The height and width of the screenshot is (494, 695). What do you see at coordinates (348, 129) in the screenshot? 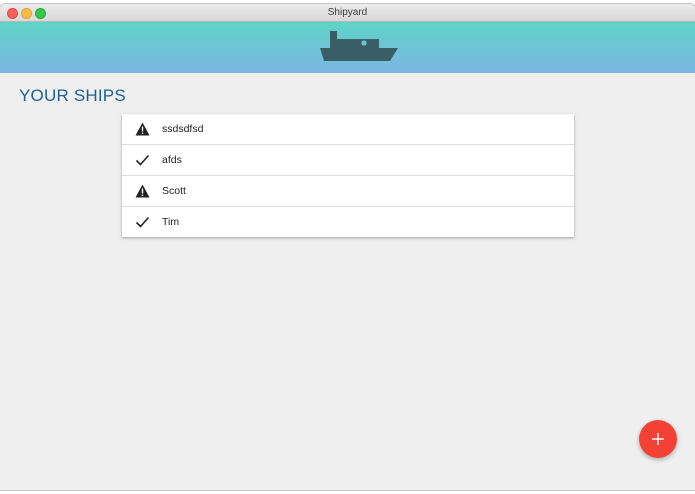
I see `ship-row-ssdsdfsd: ssdsdfsd` at bounding box center [348, 129].